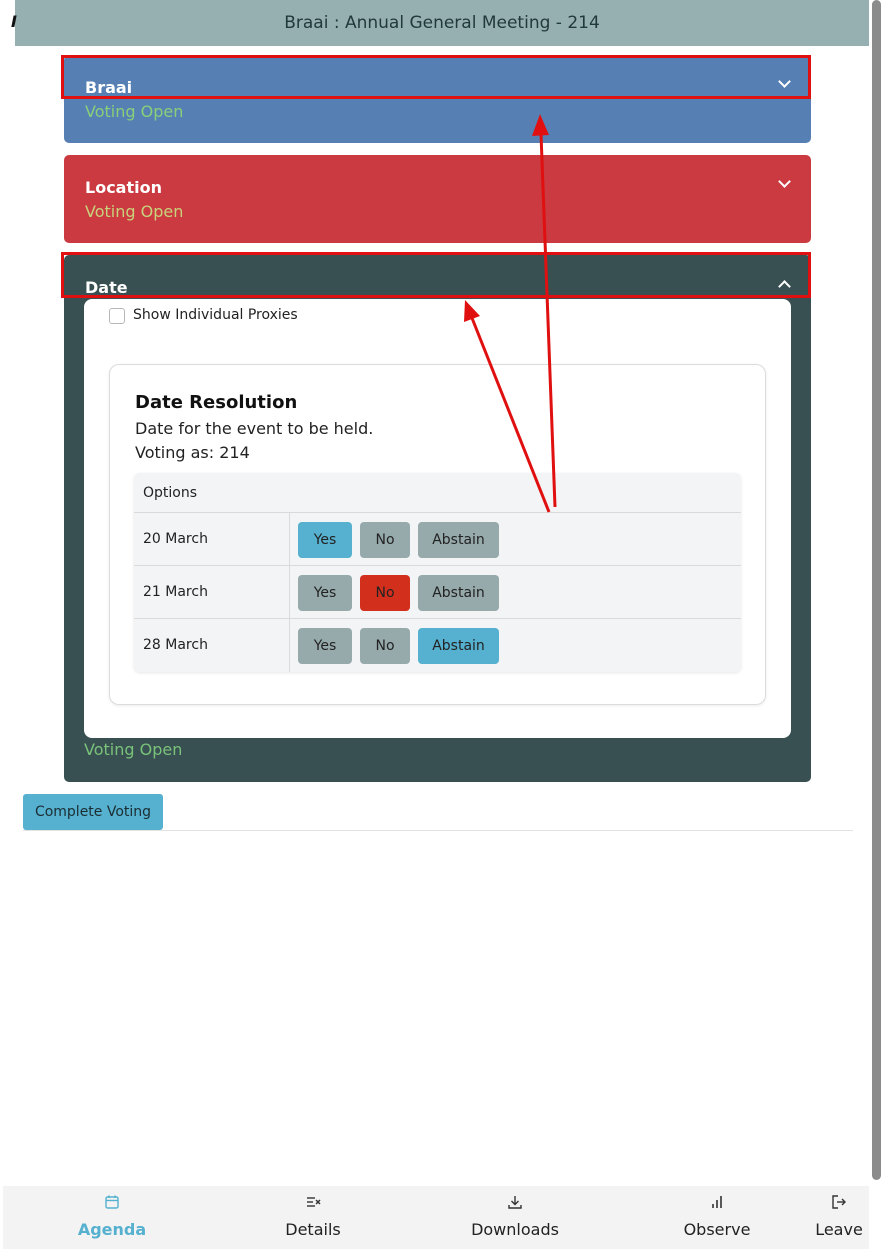 The image size is (883, 1249). Describe the element at coordinates (839, 1217) in the screenshot. I see `nav-item-leave: Leave` at that location.